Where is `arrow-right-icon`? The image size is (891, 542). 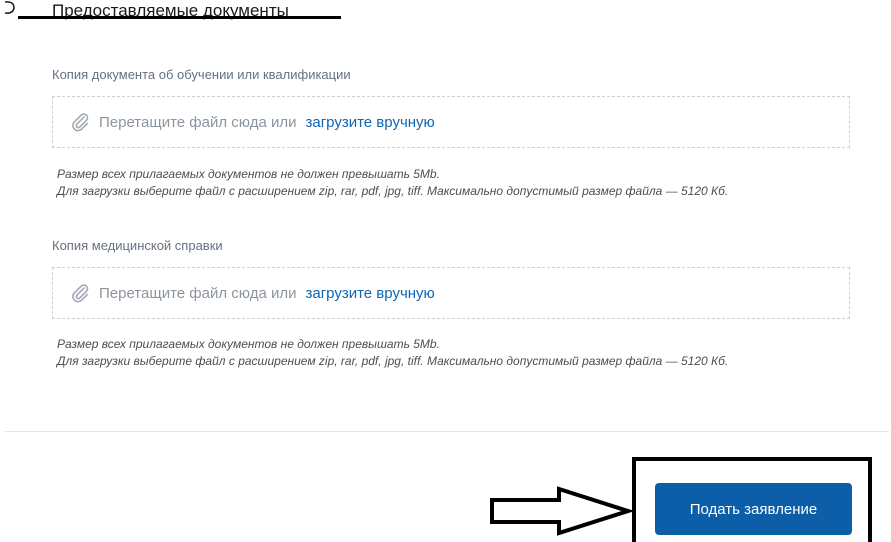
arrow-right-icon is located at coordinates (561, 511).